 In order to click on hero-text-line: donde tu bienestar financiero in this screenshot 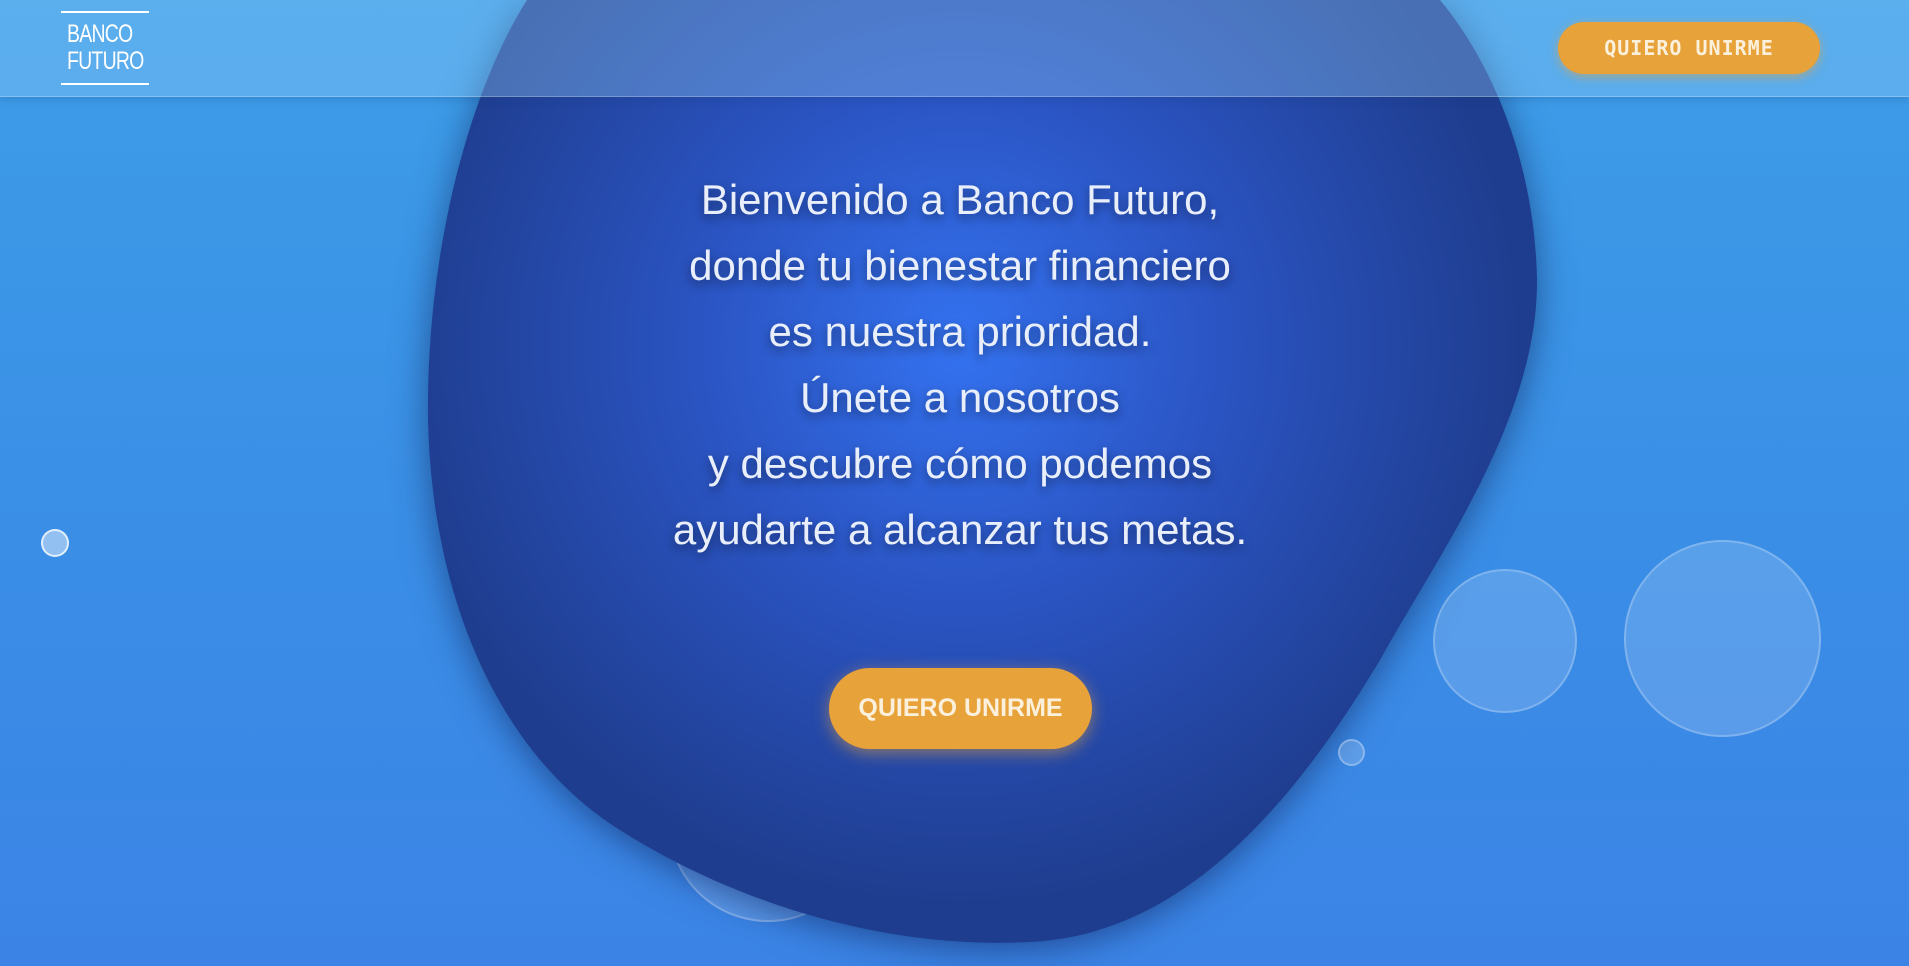, I will do `click(960, 265)`.